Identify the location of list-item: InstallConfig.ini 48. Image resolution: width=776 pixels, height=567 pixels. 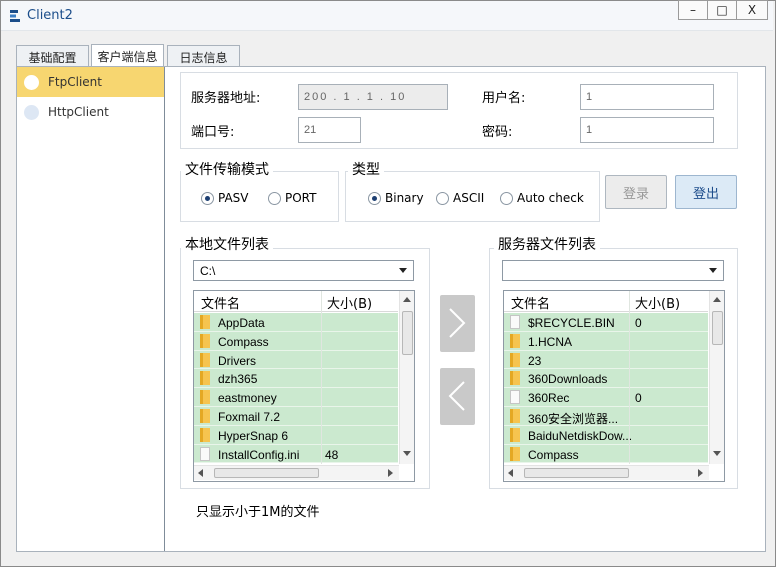
(296, 454).